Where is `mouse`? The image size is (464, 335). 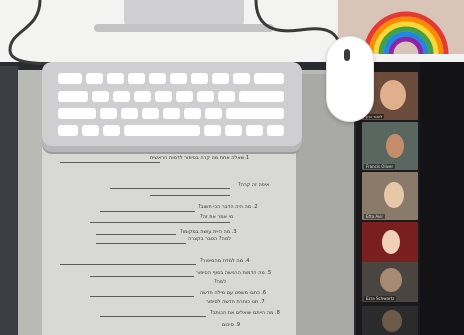
mouse is located at coordinates (350, 79).